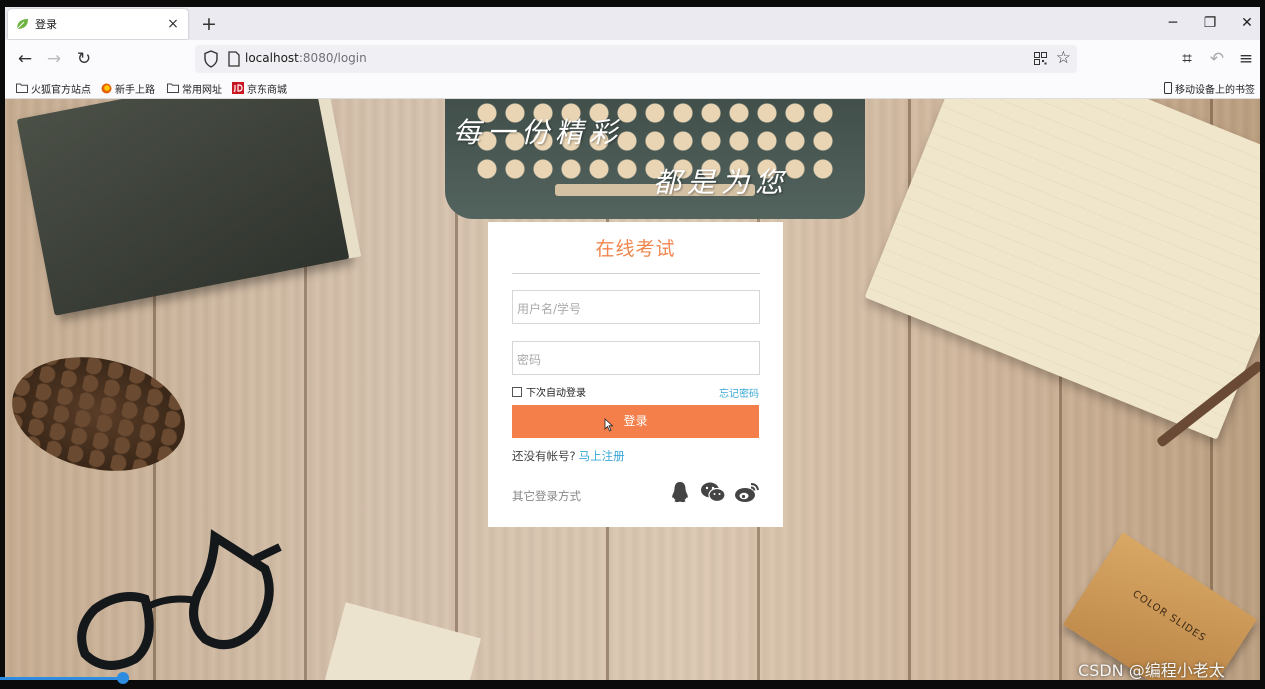  Describe the element at coordinates (1173, 23) in the screenshot. I see `minimize-button: ─` at that location.